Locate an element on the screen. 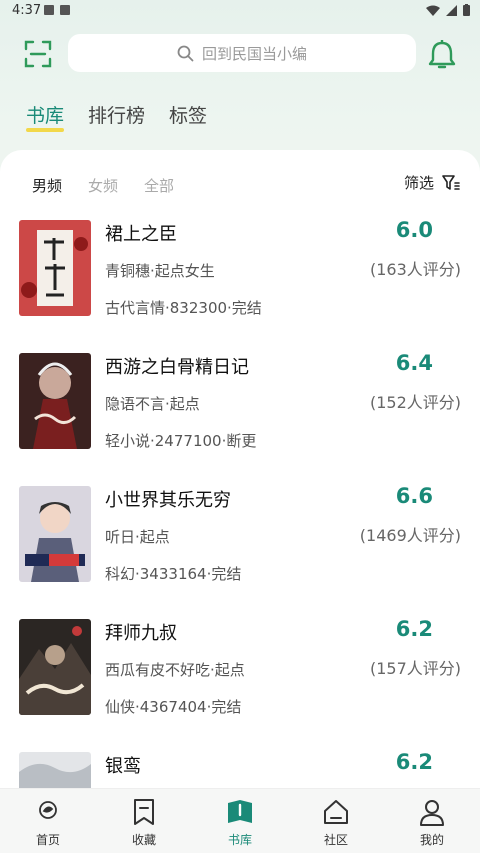 Image resolution: width=480 pixels, height=853 pixels. tab-library: 书库 is located at coordinates (45, 116).